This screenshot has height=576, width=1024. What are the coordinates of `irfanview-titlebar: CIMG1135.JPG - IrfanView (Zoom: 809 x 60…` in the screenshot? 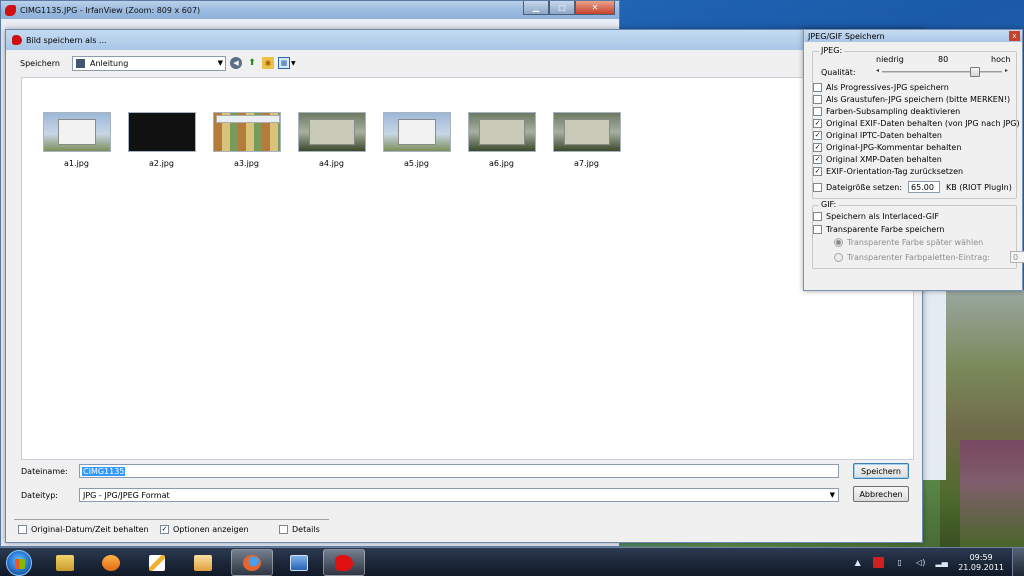 It's located at (310, 10).